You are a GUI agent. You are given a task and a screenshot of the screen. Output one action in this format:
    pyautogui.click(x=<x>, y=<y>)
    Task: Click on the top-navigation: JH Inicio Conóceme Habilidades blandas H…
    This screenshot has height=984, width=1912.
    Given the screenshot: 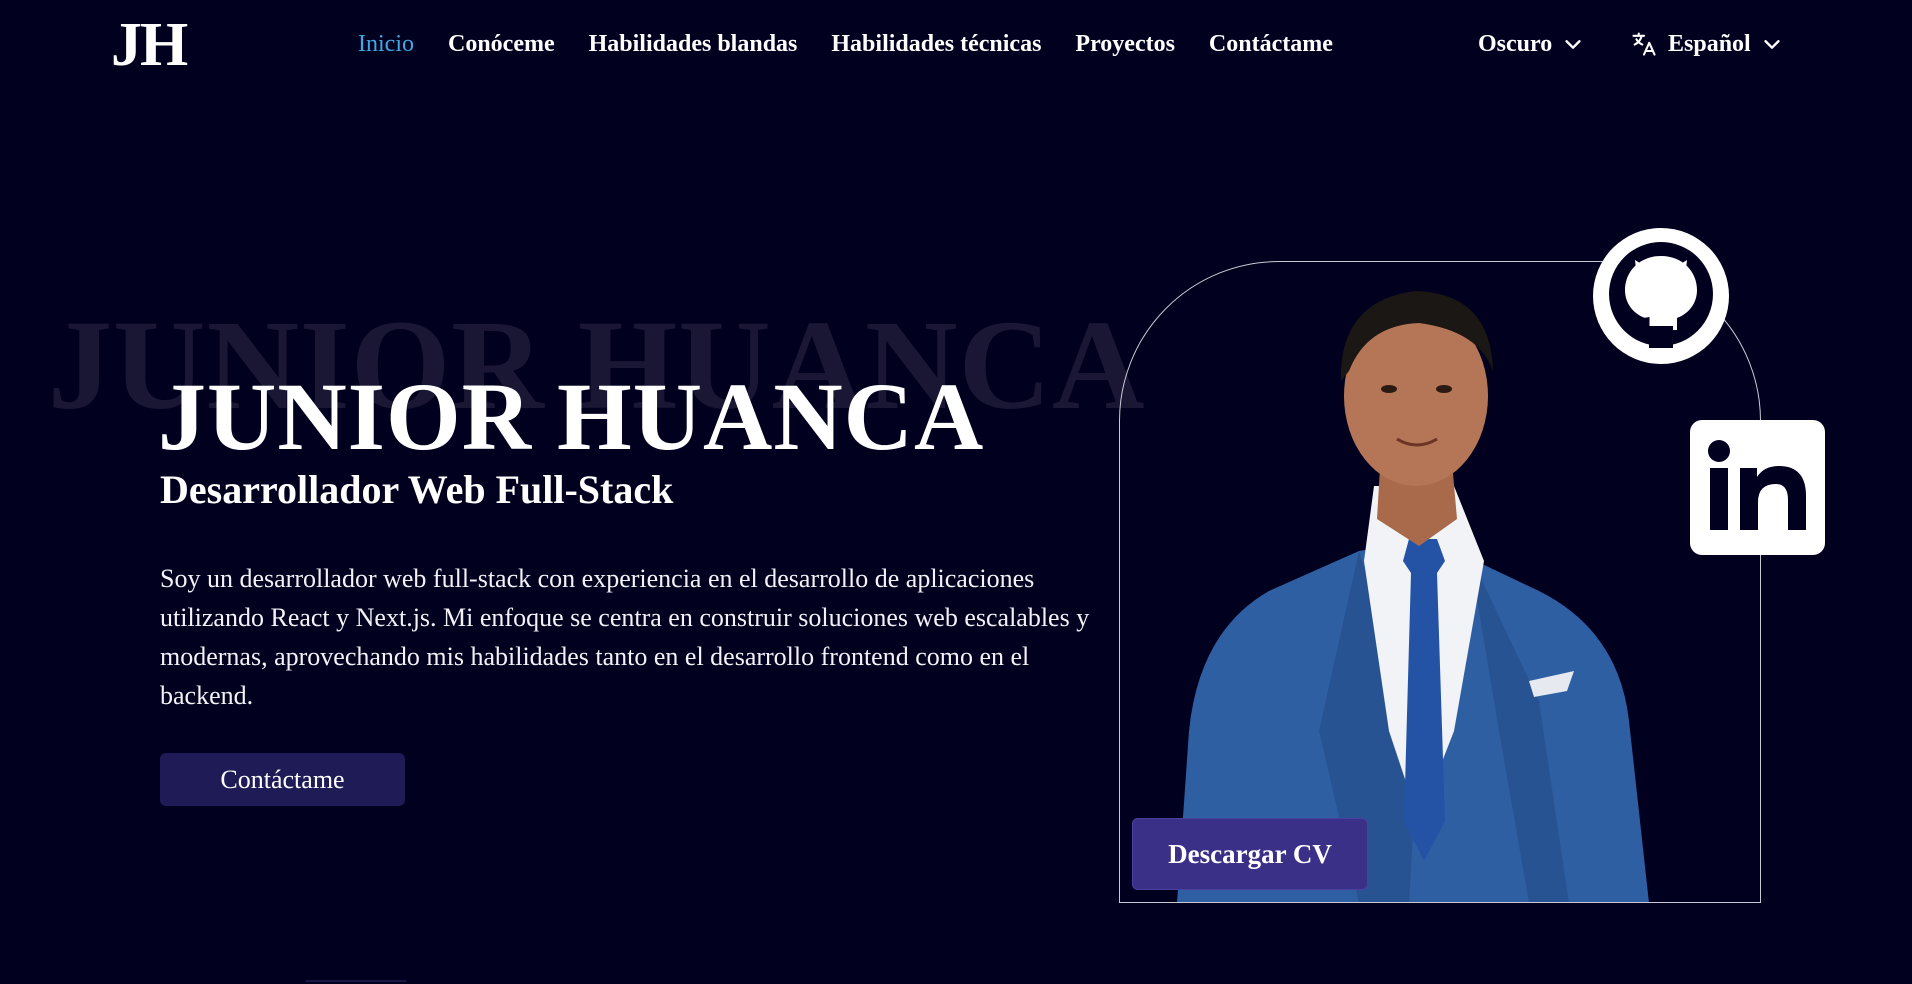 What is the action you would take?
    pyautogui.click(x=956, y=44)
    